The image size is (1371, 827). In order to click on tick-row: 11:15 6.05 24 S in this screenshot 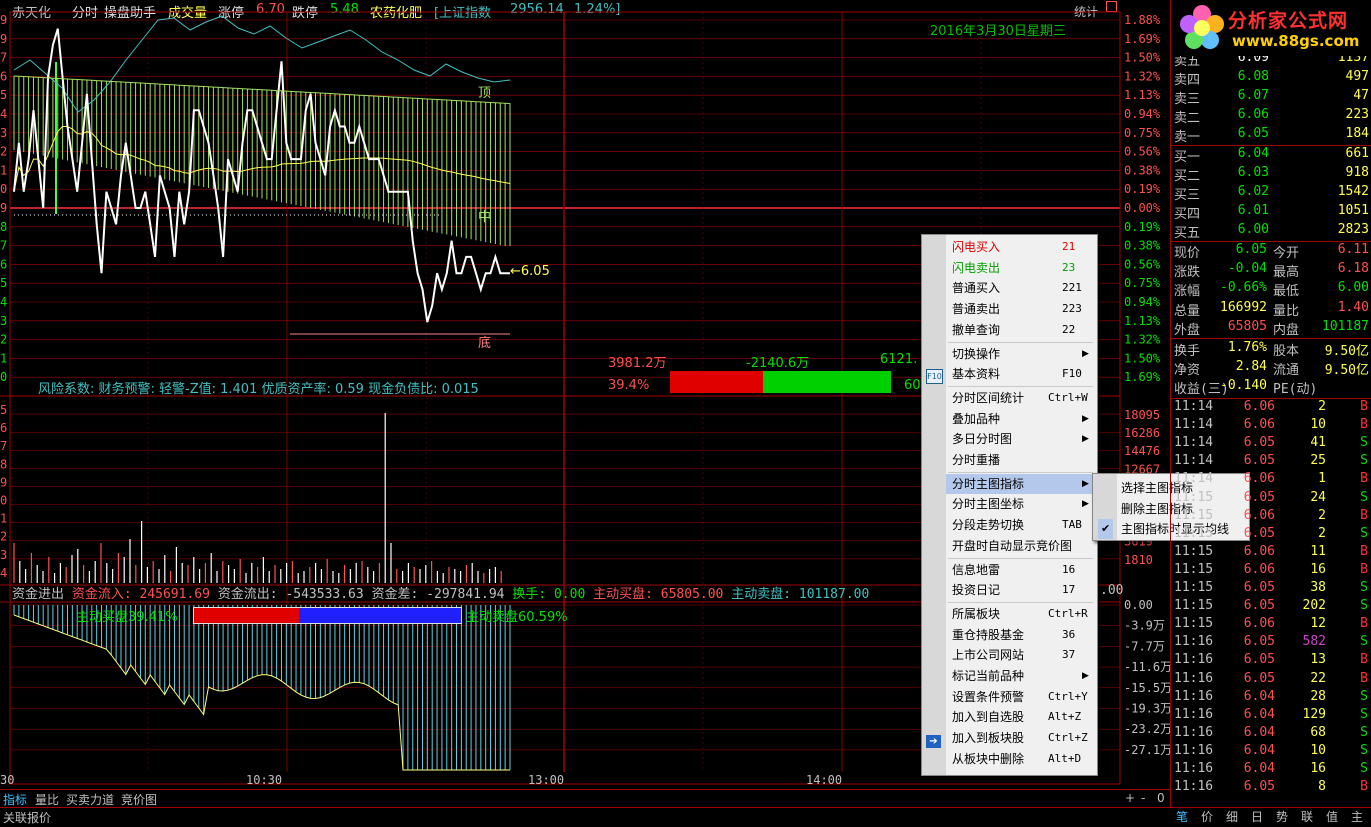, I will do `click(1271, 499)`.